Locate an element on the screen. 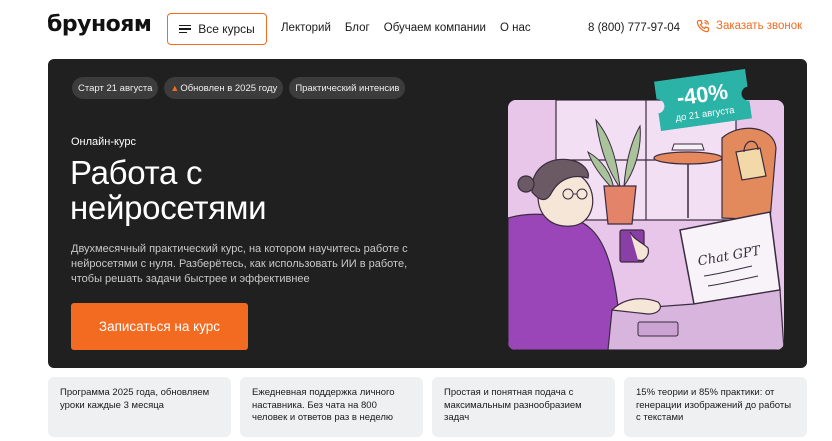 This screenshot has height=441, width=832. nav-item-blog: Блог is located at coordinates (357, 28).